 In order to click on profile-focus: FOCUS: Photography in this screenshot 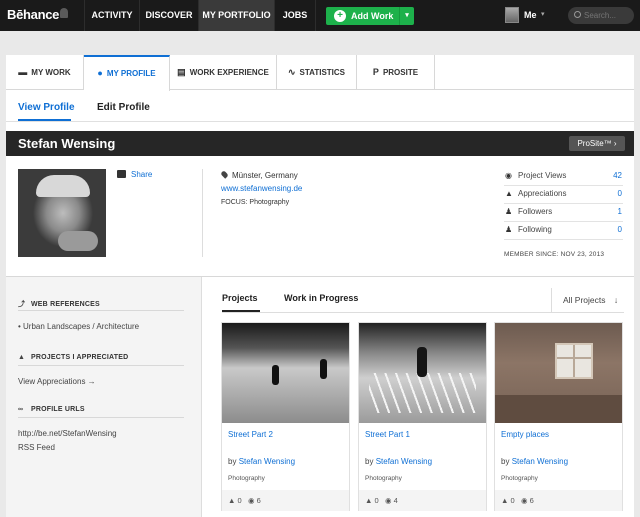, I will do `click(255, 202)`.